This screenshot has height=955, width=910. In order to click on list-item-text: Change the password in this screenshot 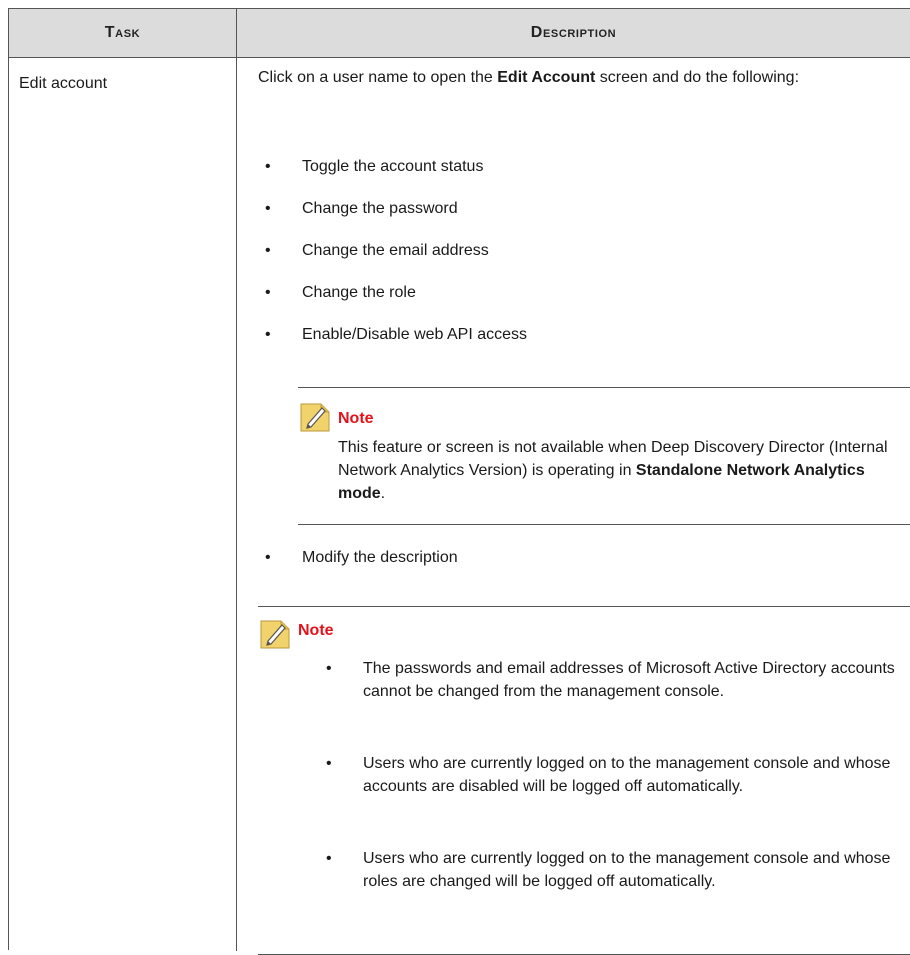, I will do `click(380, 208)`.